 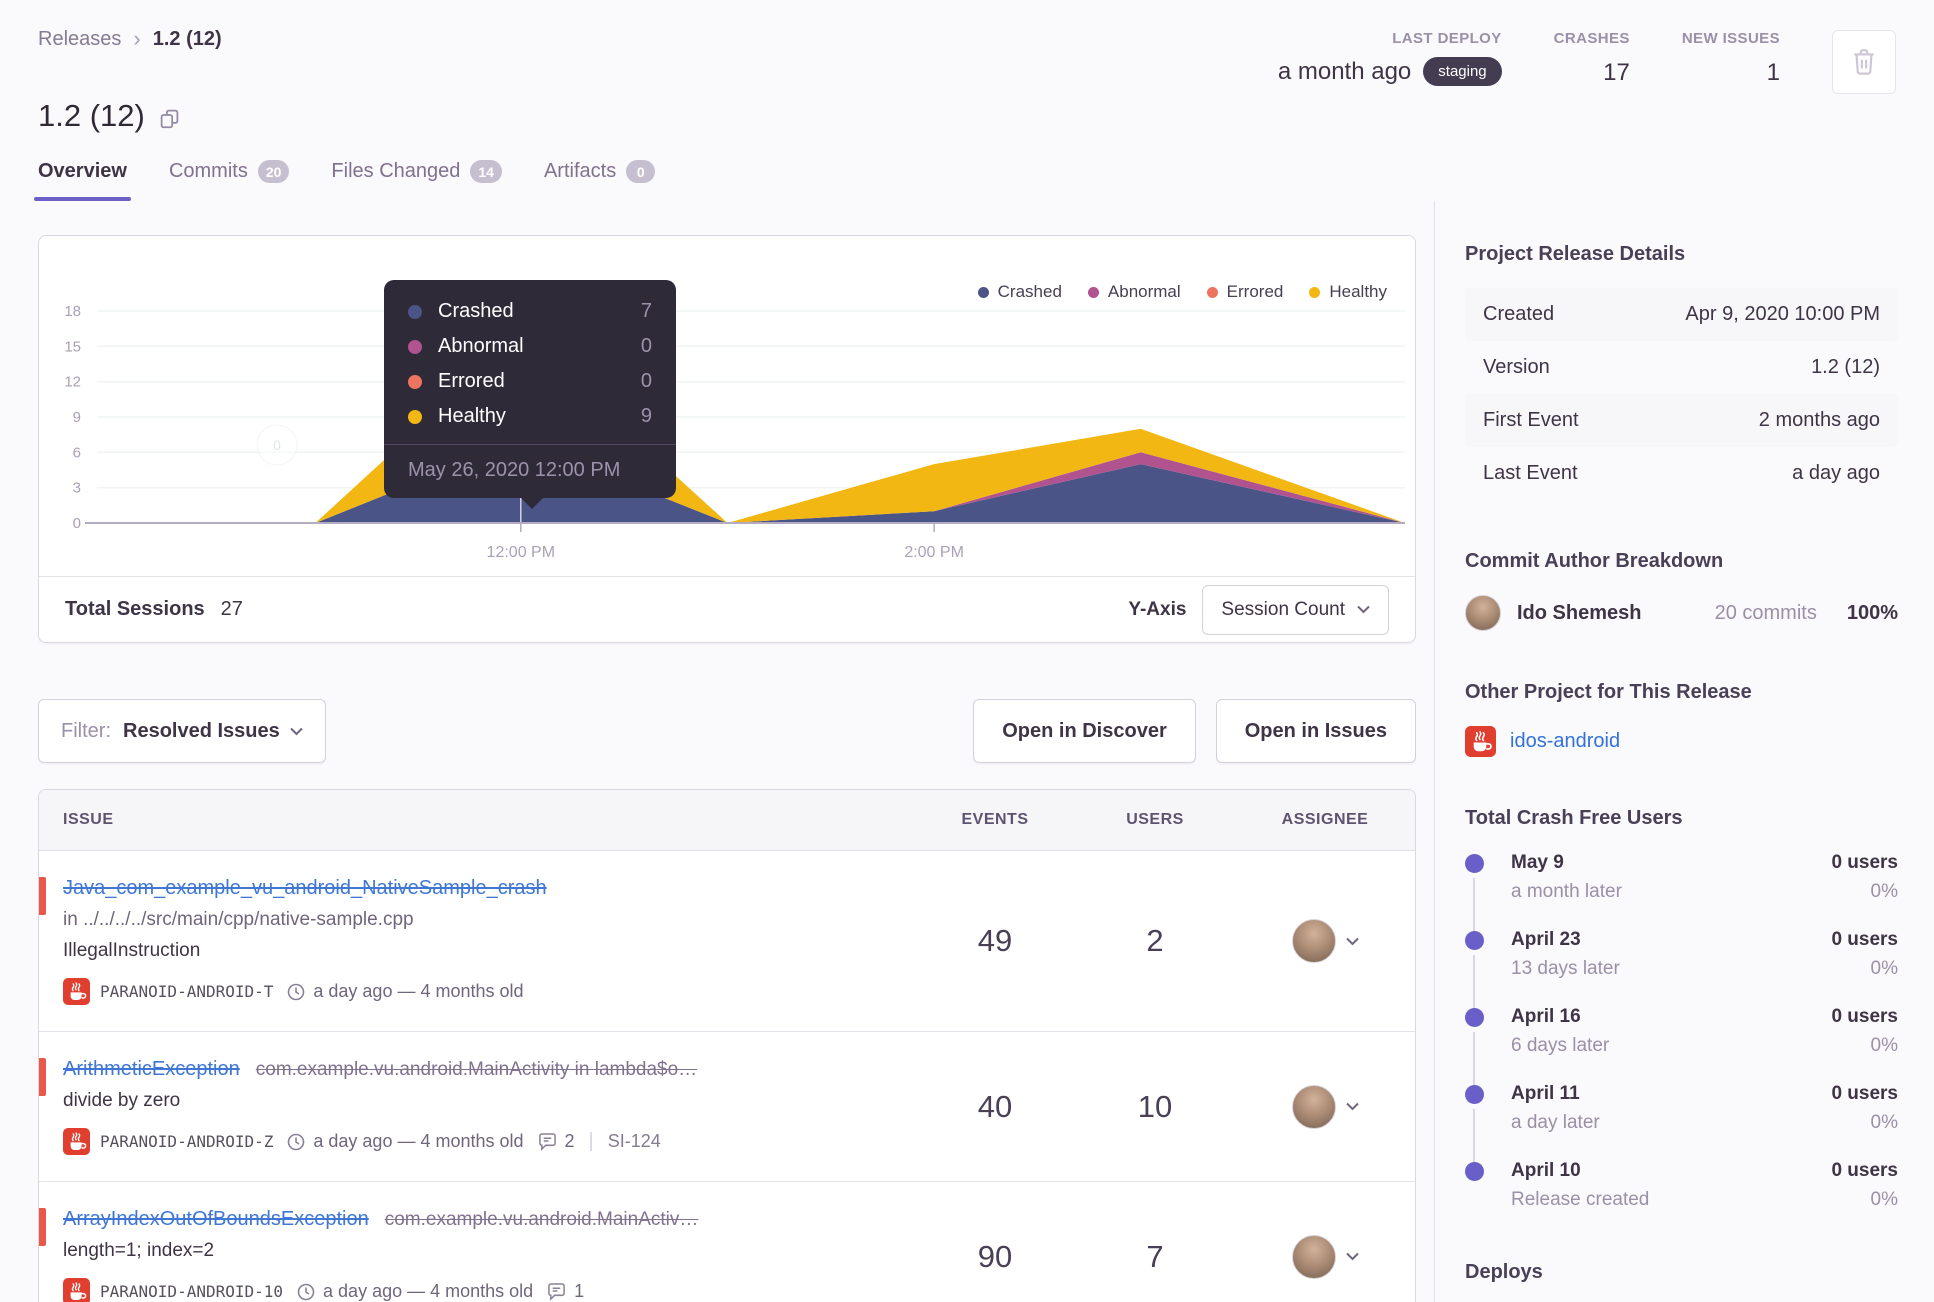 I want to click on tooltip-arrow, so click(x=532, y=503).